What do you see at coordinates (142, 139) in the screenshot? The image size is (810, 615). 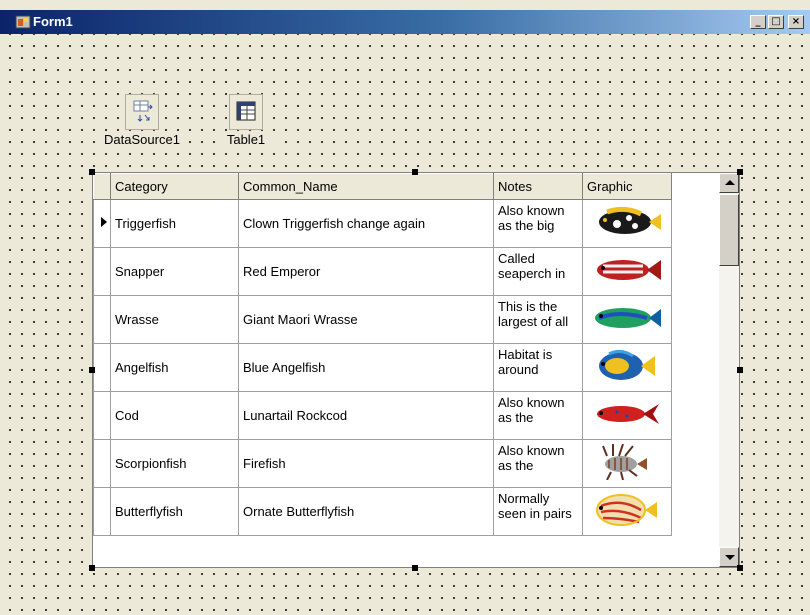 I see `component-label: DataSource1` at bounding box center [142, 139].